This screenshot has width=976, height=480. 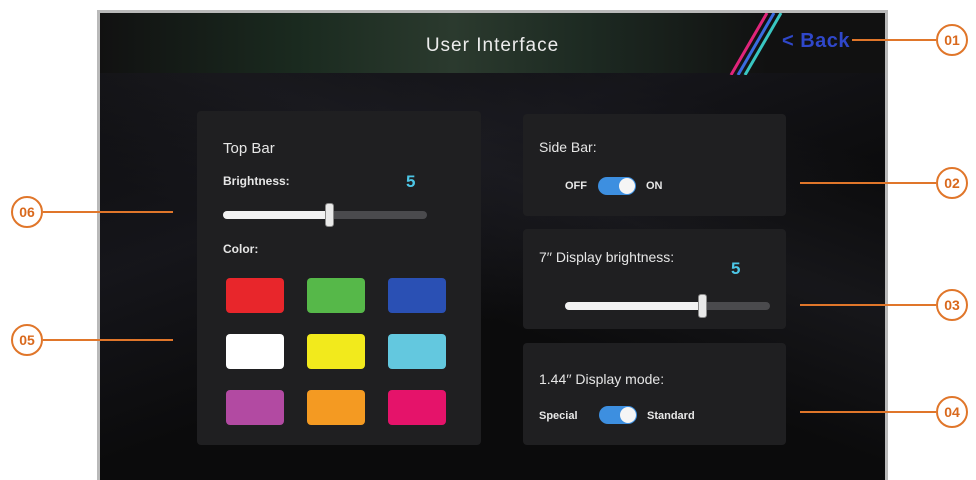 What do you see at coordinates (108, 212) in the screenshot?
I see `callout-06-line` at bounding box center [108, 212].